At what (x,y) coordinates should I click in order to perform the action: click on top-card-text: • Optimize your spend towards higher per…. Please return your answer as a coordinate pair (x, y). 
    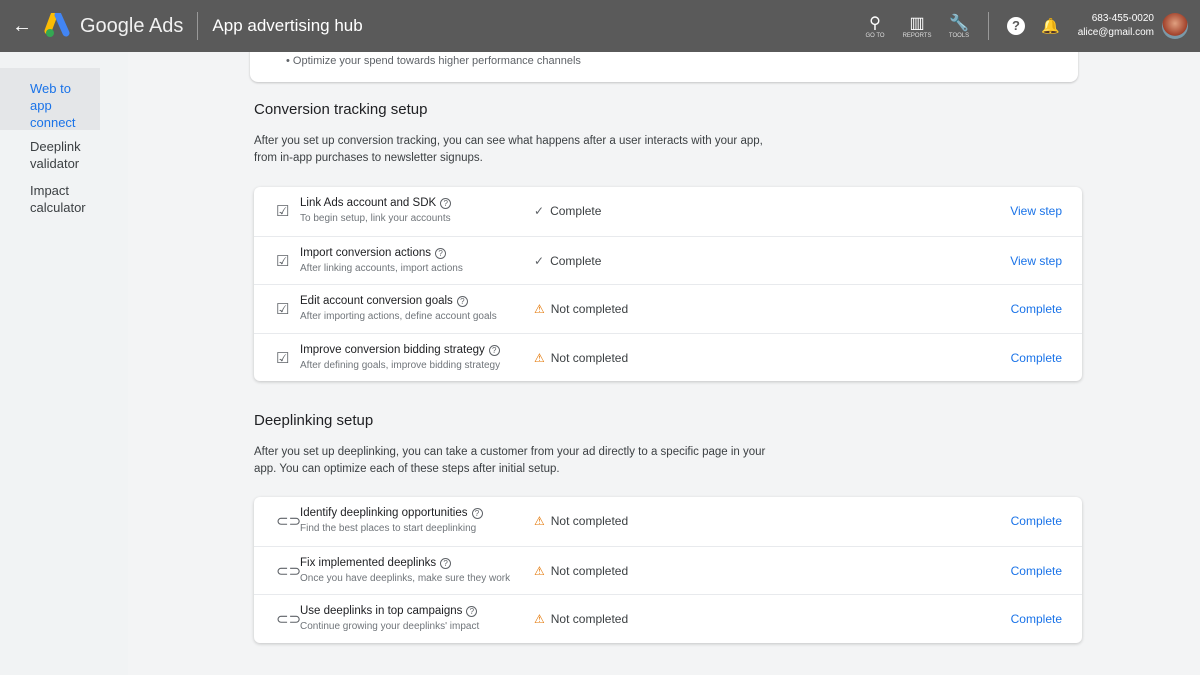
    Looking at the image, I should click on (433, 61).